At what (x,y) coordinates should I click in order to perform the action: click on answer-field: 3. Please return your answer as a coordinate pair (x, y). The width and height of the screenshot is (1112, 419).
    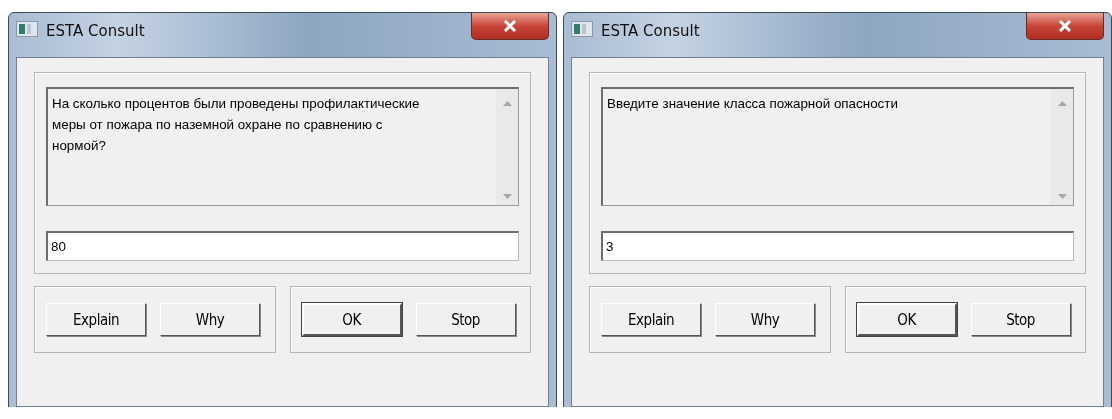
    Looking at the image, I should click on (837, 246).